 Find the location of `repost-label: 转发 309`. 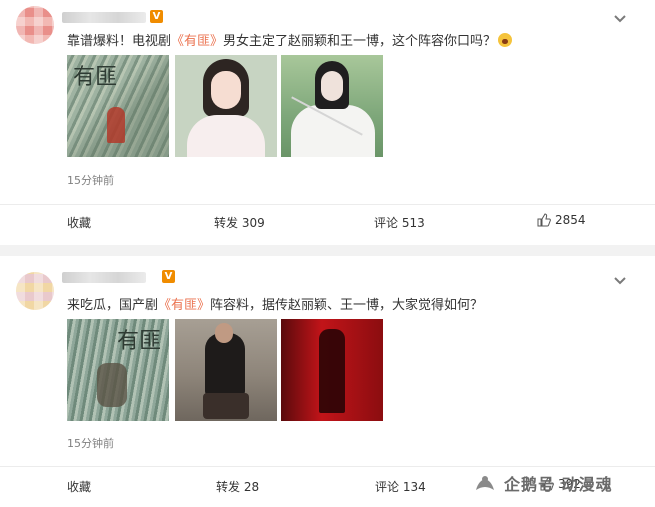

repost-label: 转发 309 is located at coordinates (239, 223).